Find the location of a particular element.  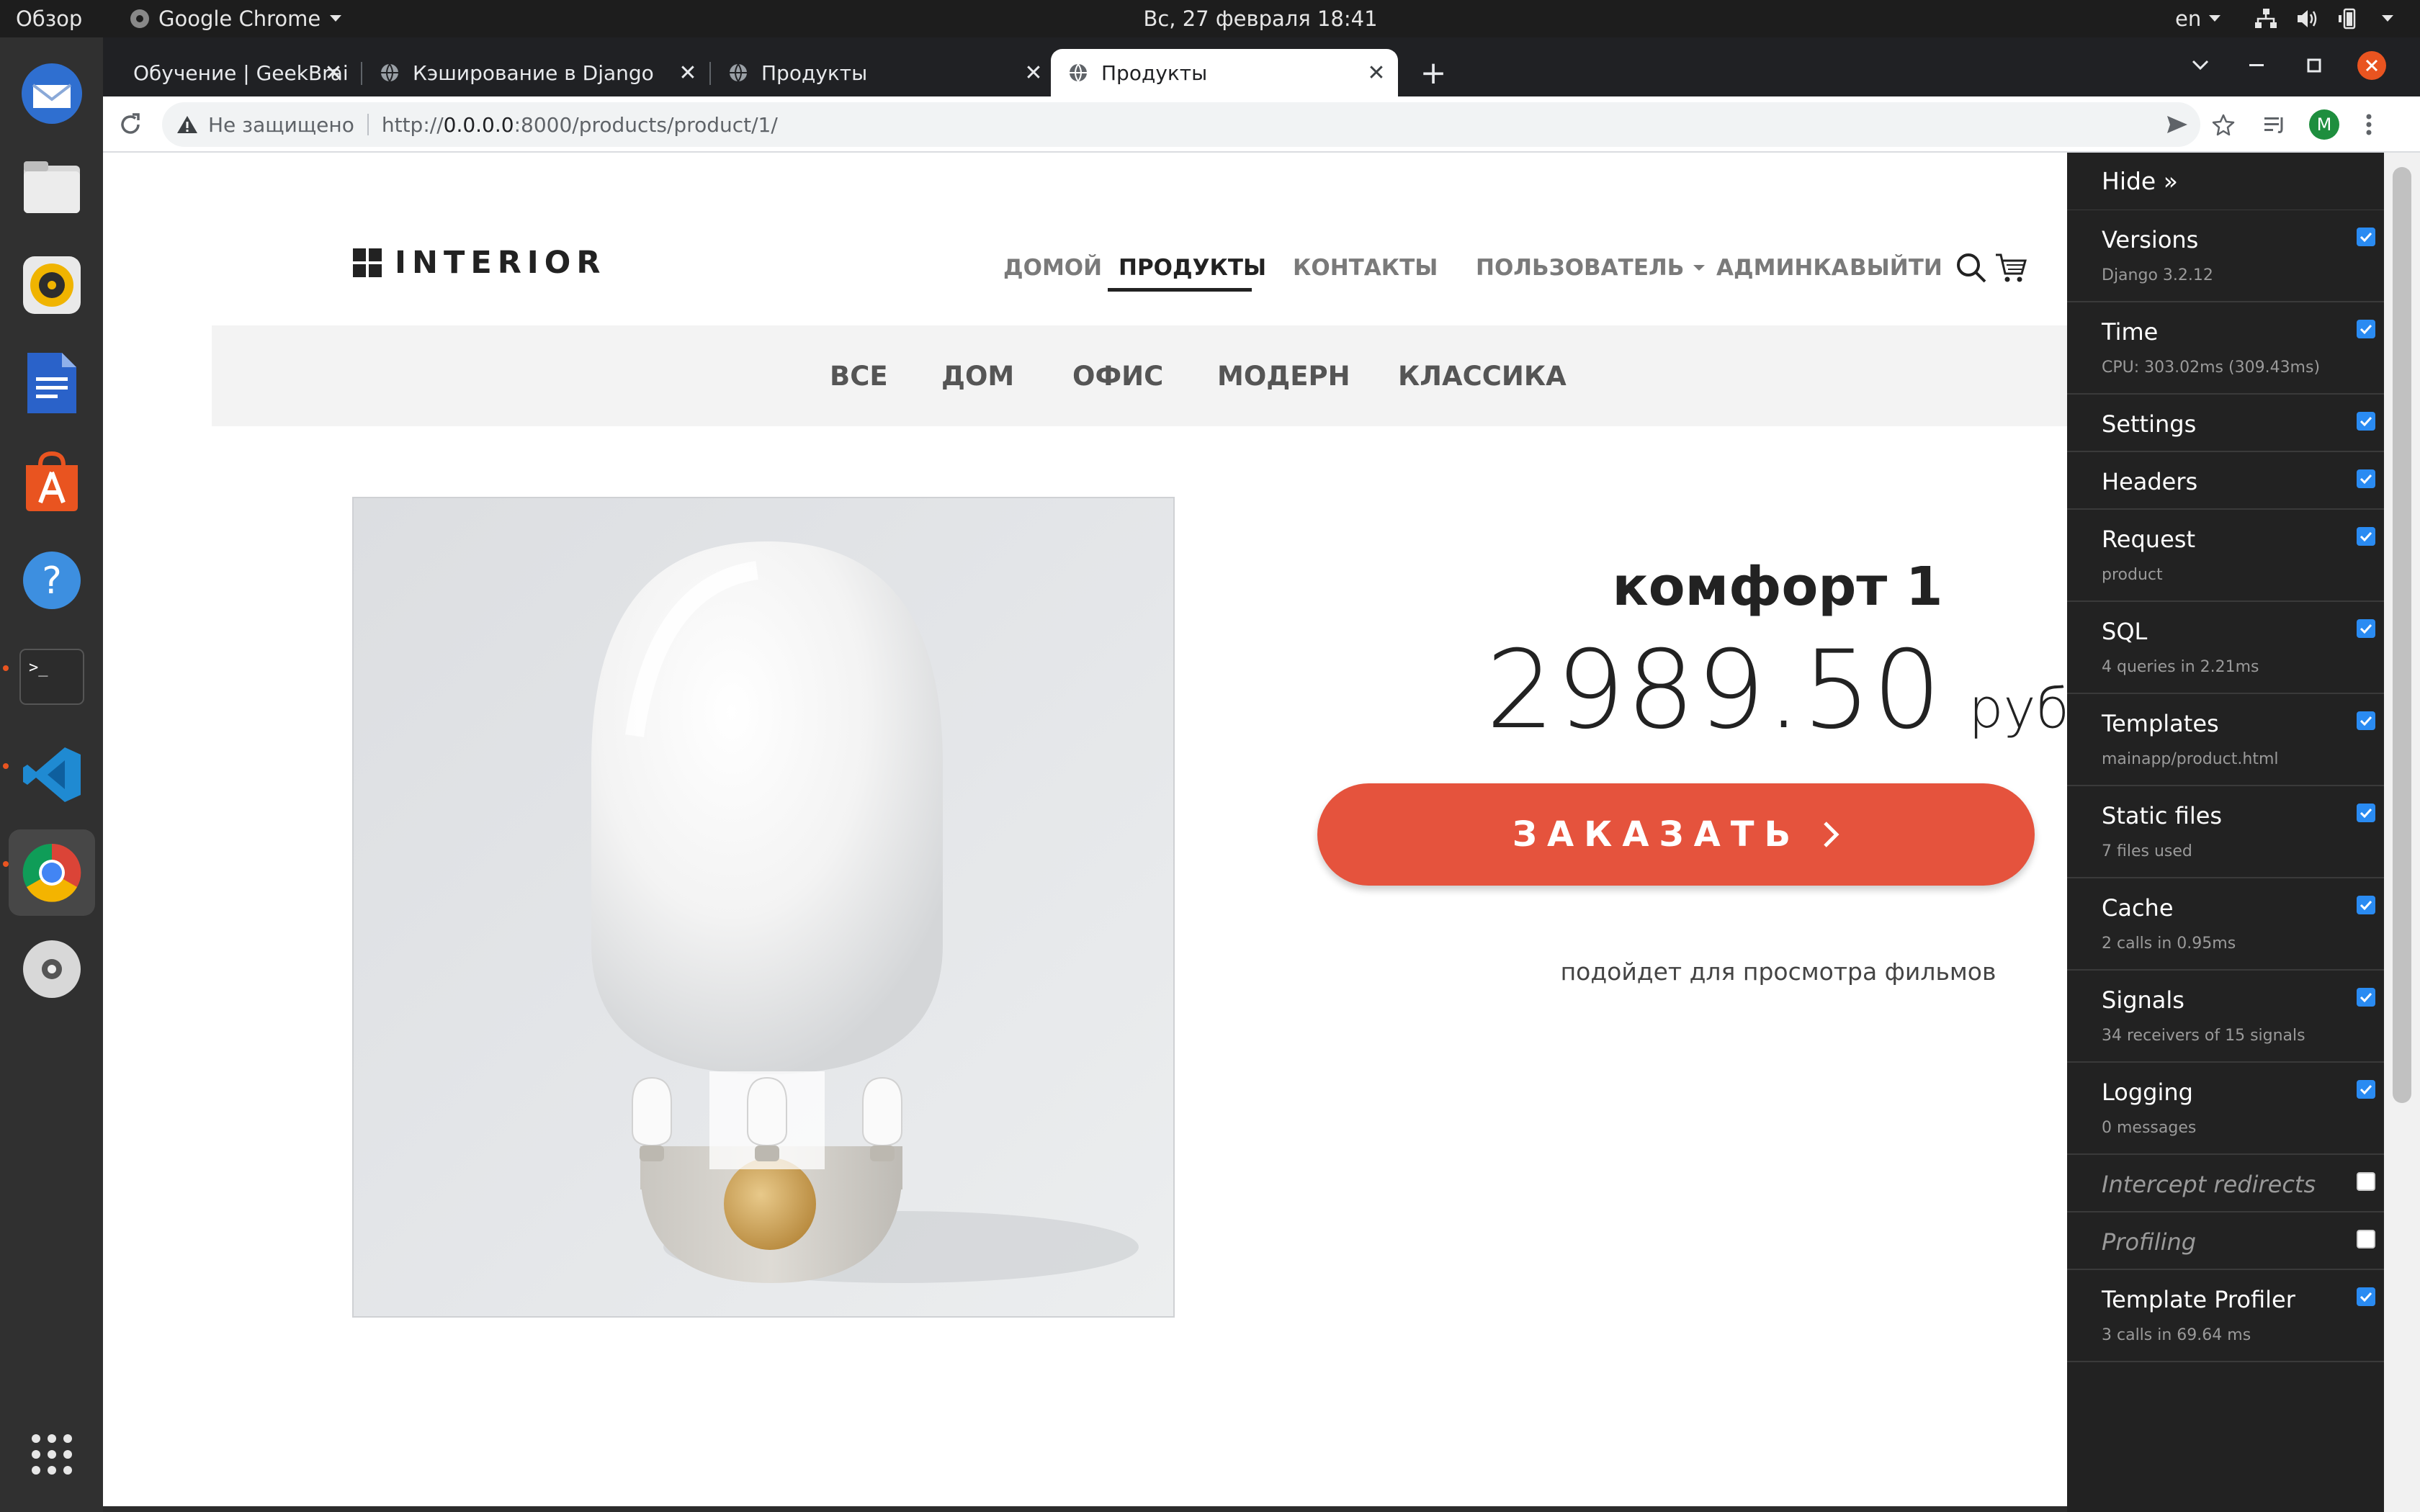

nav-home: ДОМОЙ is located at coordinates (1052, 268).